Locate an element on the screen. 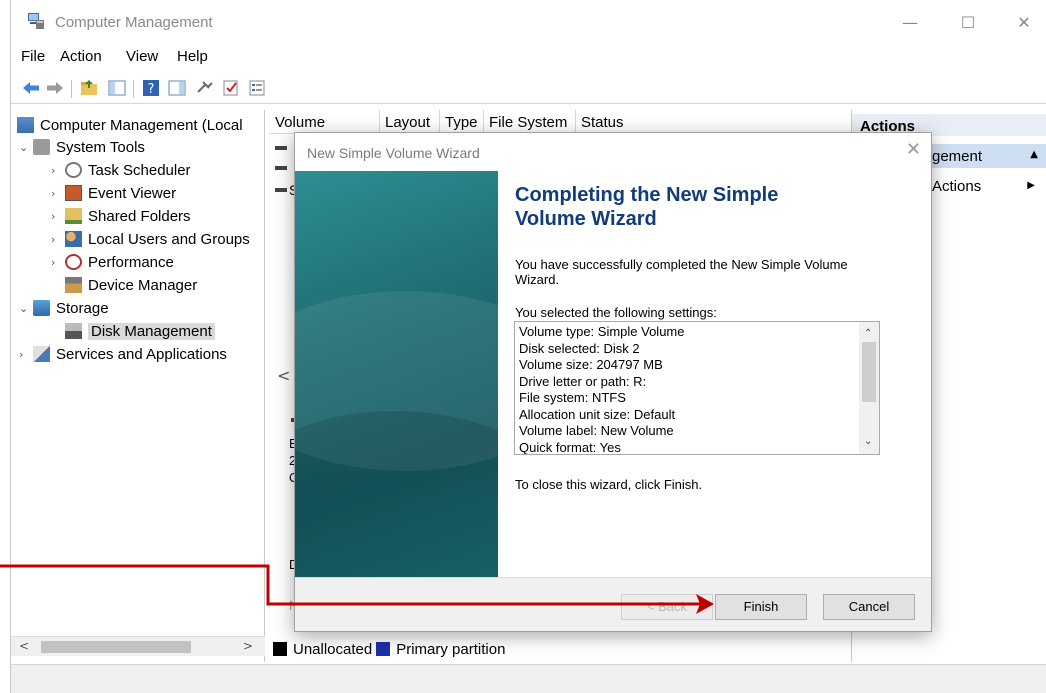 This screenshot has height=693, width=1046. tree-item-label: Event Viewer is located at coordinates (132, 193).